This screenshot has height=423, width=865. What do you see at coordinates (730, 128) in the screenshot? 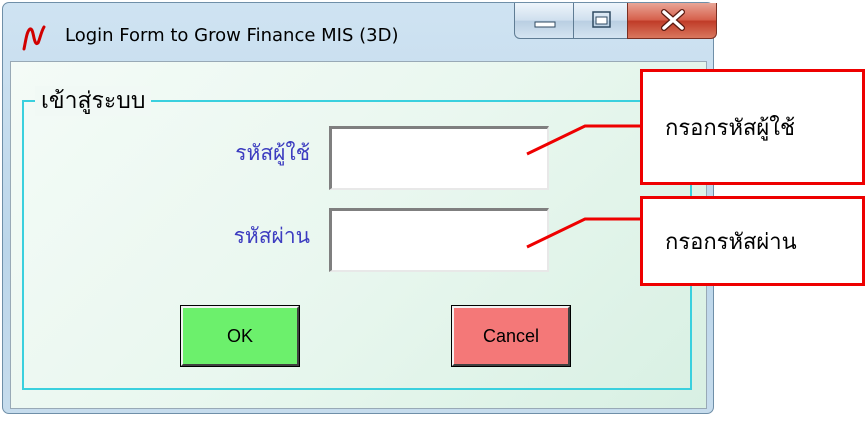
I see `username-callout-text: กรอกรหัสผู้ใช้` at bounding box center [730, 128].